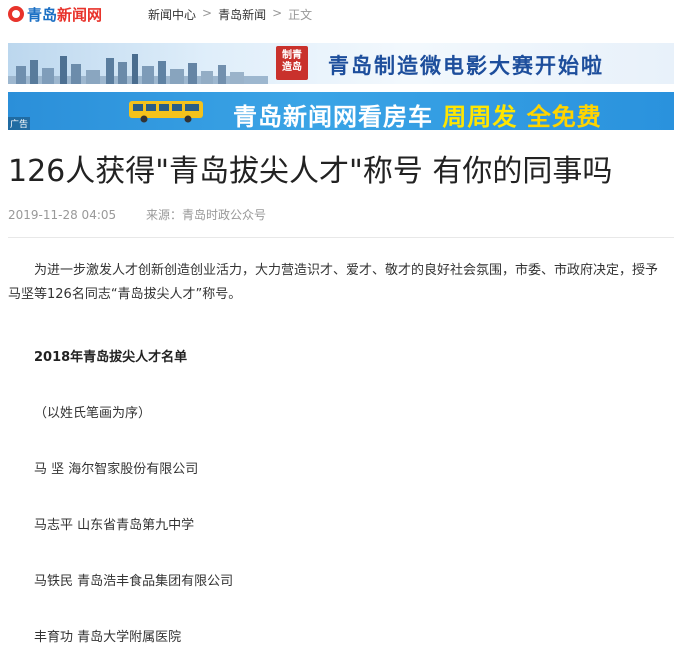 Image resolution: width=677 pixels, height=648 pixels. Describe the element at coordinates (166, 112) in the screenshot. I see `bus-icon` at that location.